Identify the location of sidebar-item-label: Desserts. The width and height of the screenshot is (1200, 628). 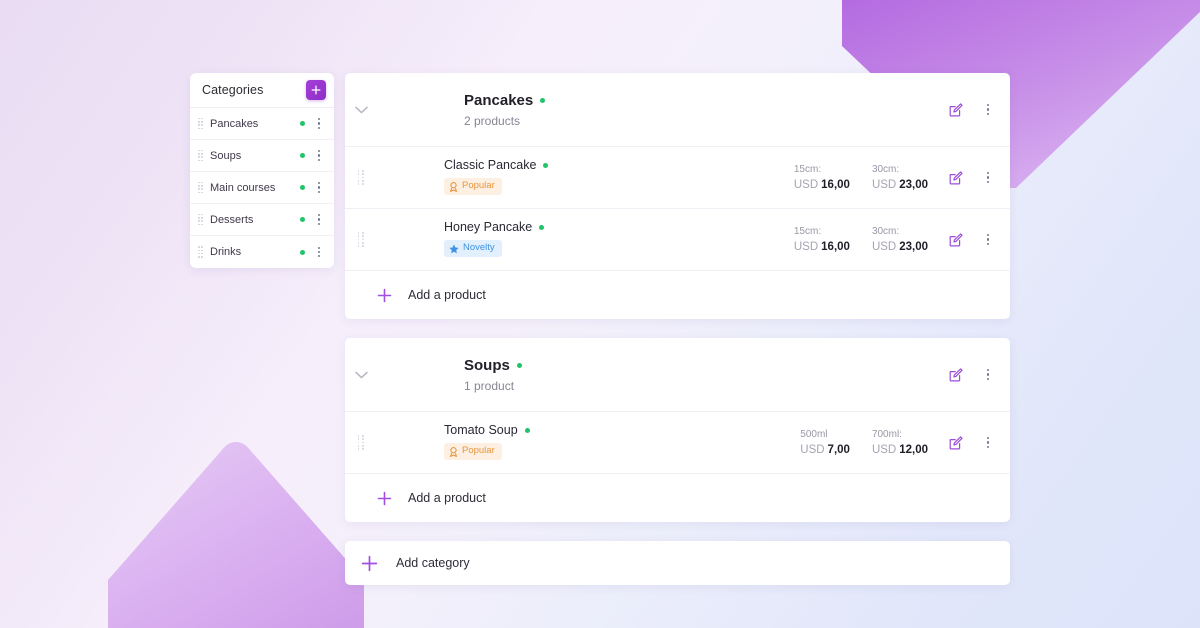
(232, 219).